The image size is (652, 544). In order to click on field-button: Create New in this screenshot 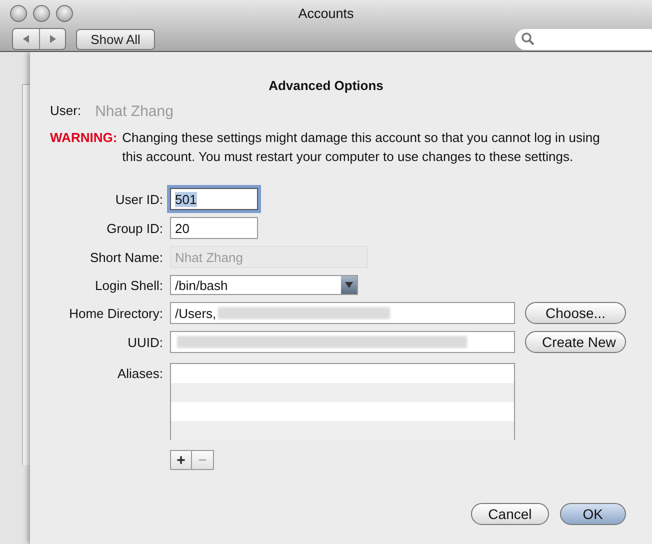, I will do `click(575, 342)`.